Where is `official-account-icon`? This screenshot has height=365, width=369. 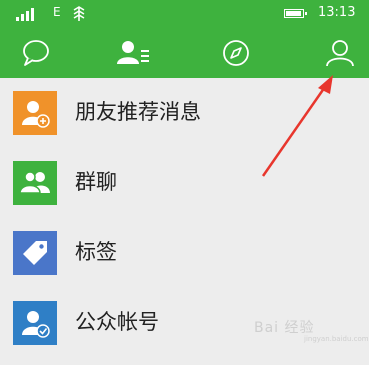 official-account-icon is located at coordinates (35, 323).